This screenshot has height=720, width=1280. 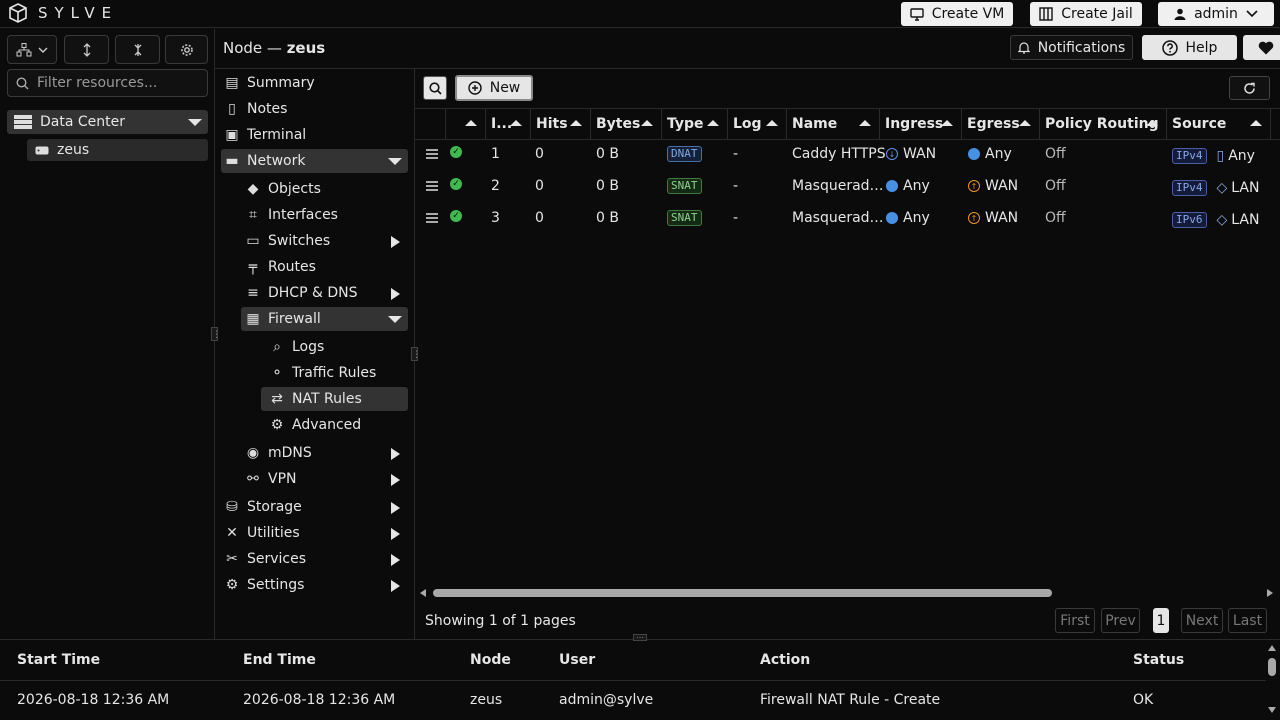 I want to click on tree-item-zeus: zeus, so click(x=117, y=150).